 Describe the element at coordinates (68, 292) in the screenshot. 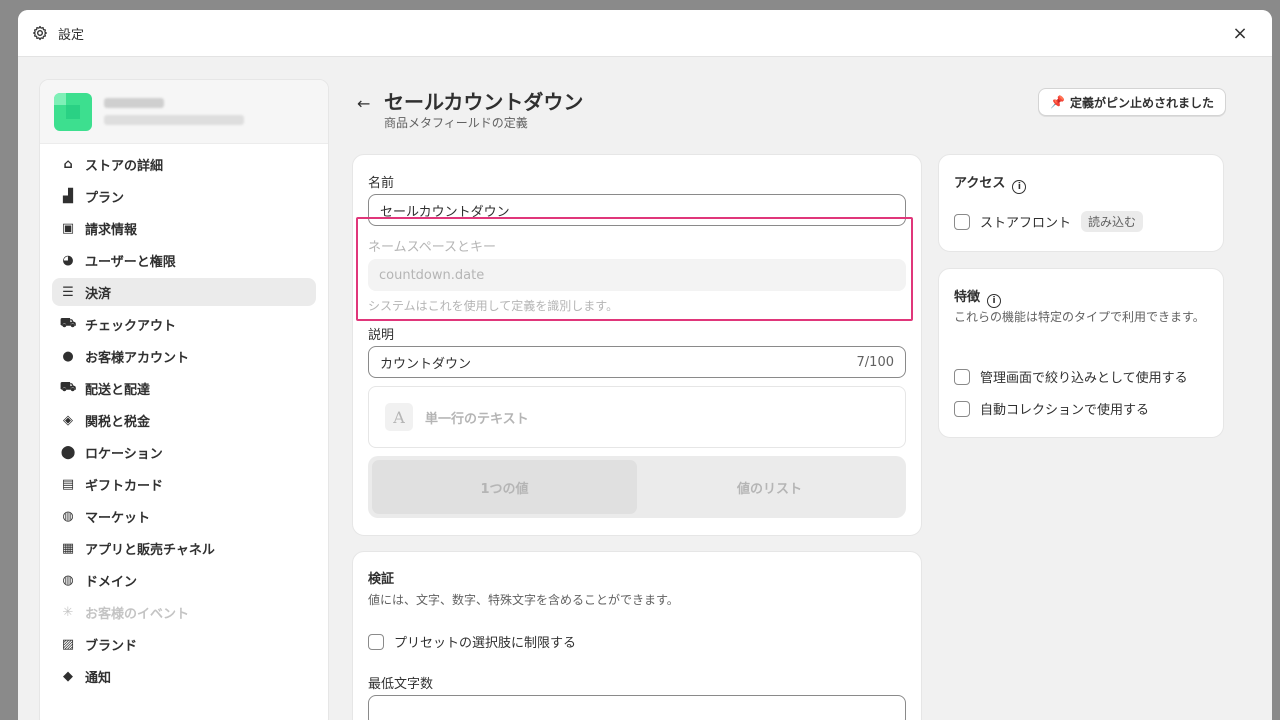

I see `payments-icon: ☰` at that location.